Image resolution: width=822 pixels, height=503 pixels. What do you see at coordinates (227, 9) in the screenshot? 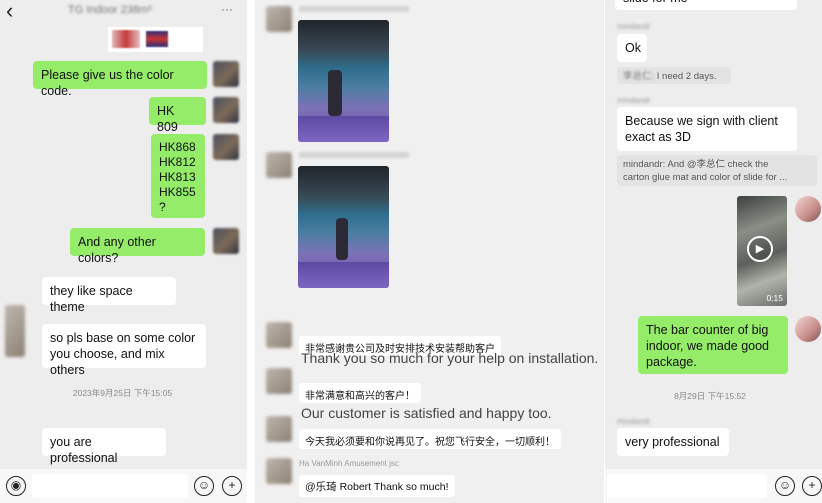
I see `more-icon: ···` at bounding box center [227, 9].